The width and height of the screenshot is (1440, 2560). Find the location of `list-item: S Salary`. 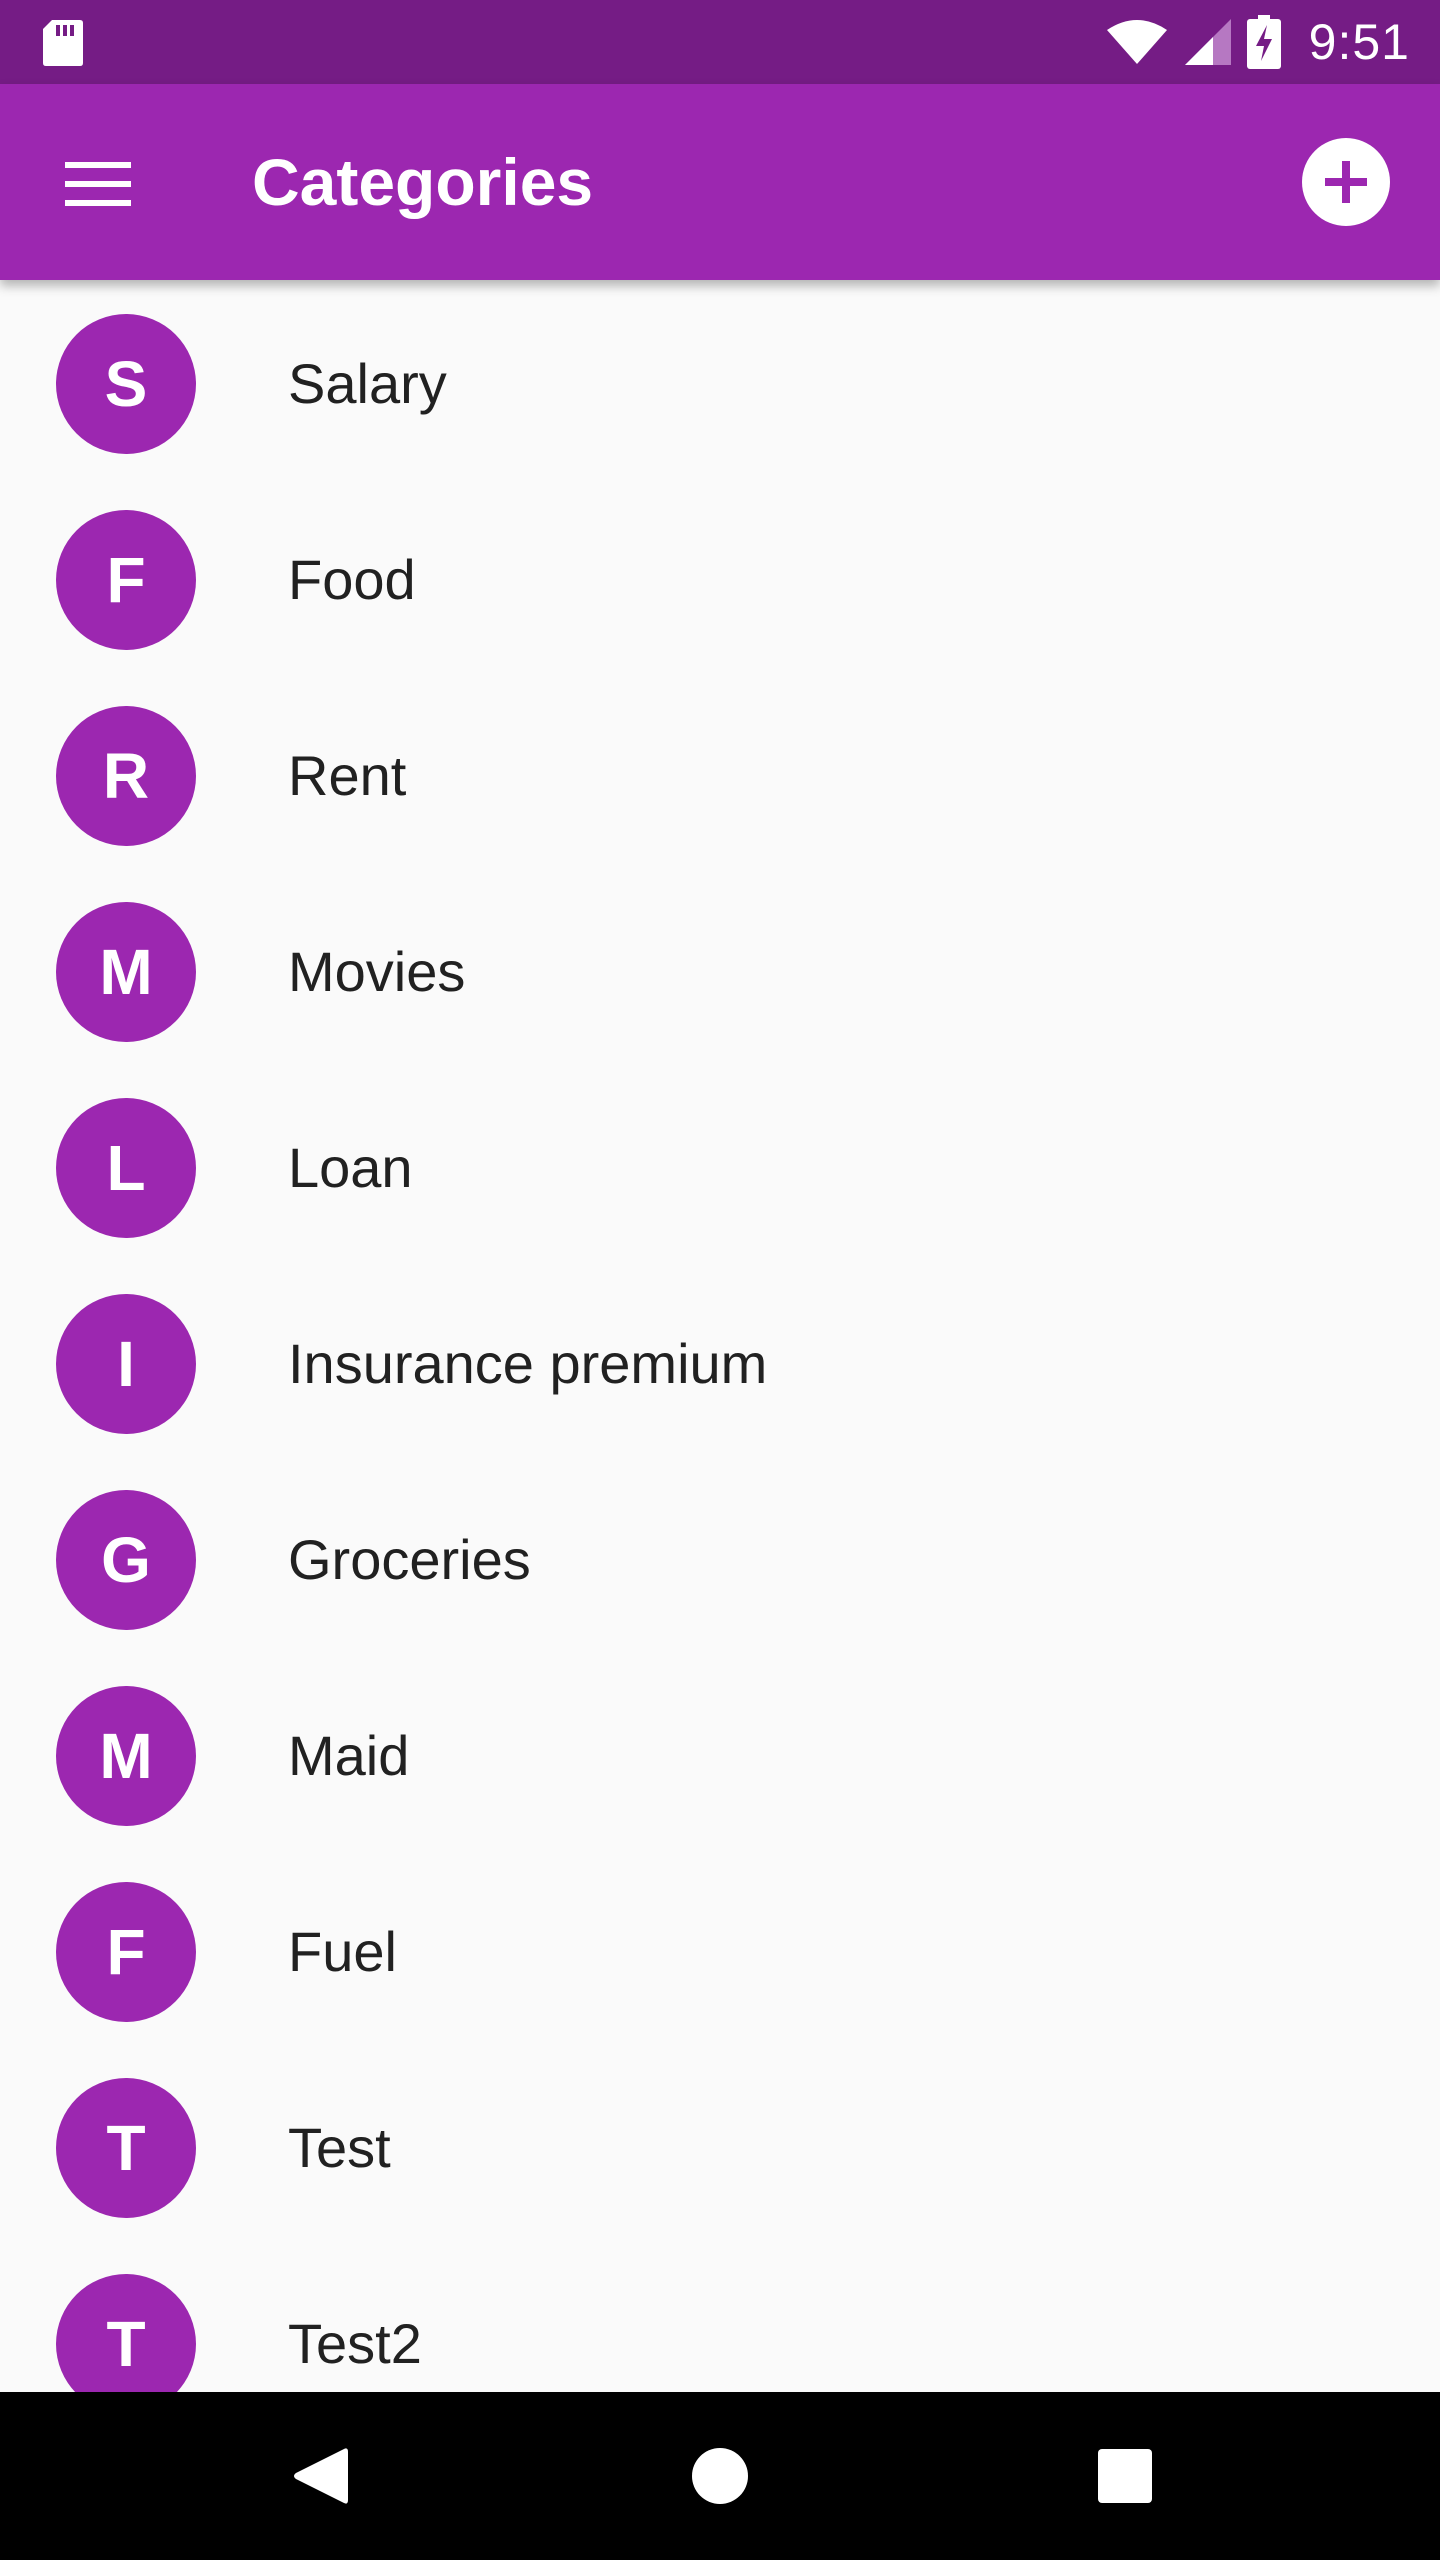

list-item: S Salary is located at coordinates (720, 384).